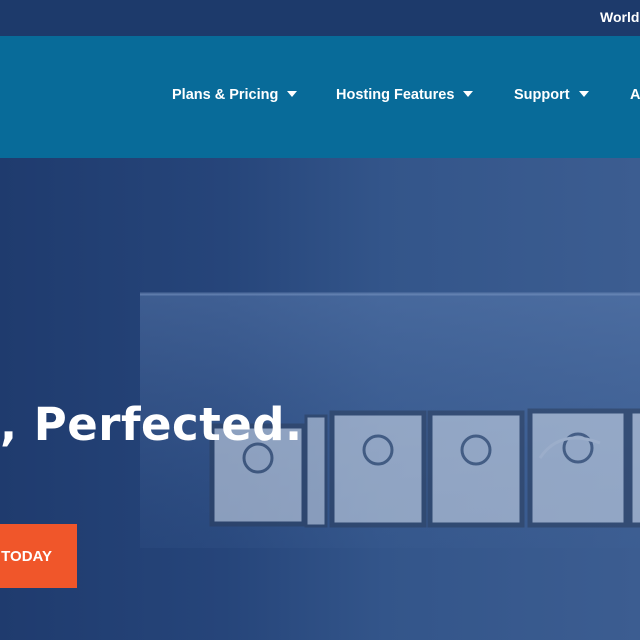 The width and height of the screenshot is (640, 640). I want to click on get-started-button: TODAY, so click(38, 556).